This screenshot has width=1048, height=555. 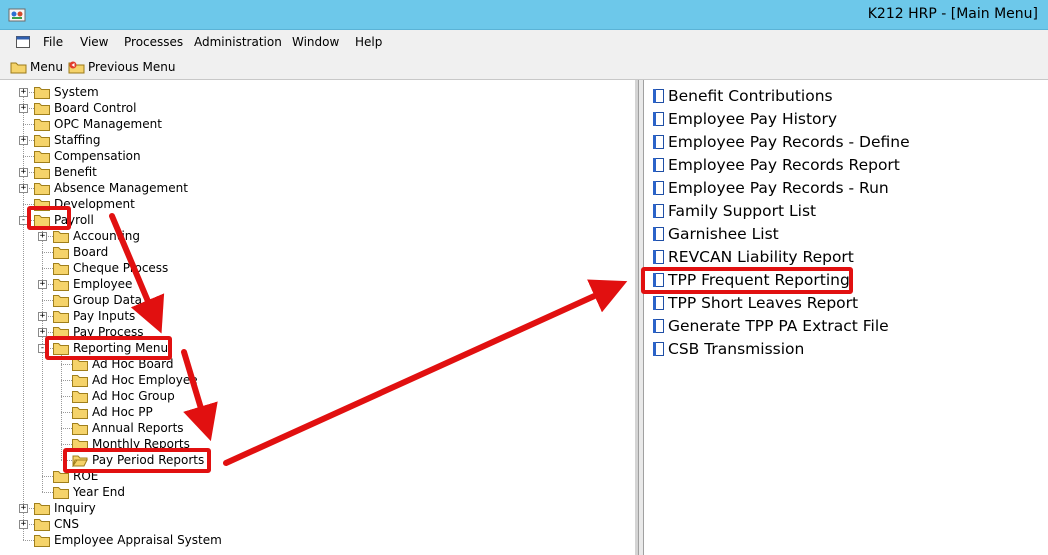 I want to click on tree-item: Compensation, so click(x=87, y=156).